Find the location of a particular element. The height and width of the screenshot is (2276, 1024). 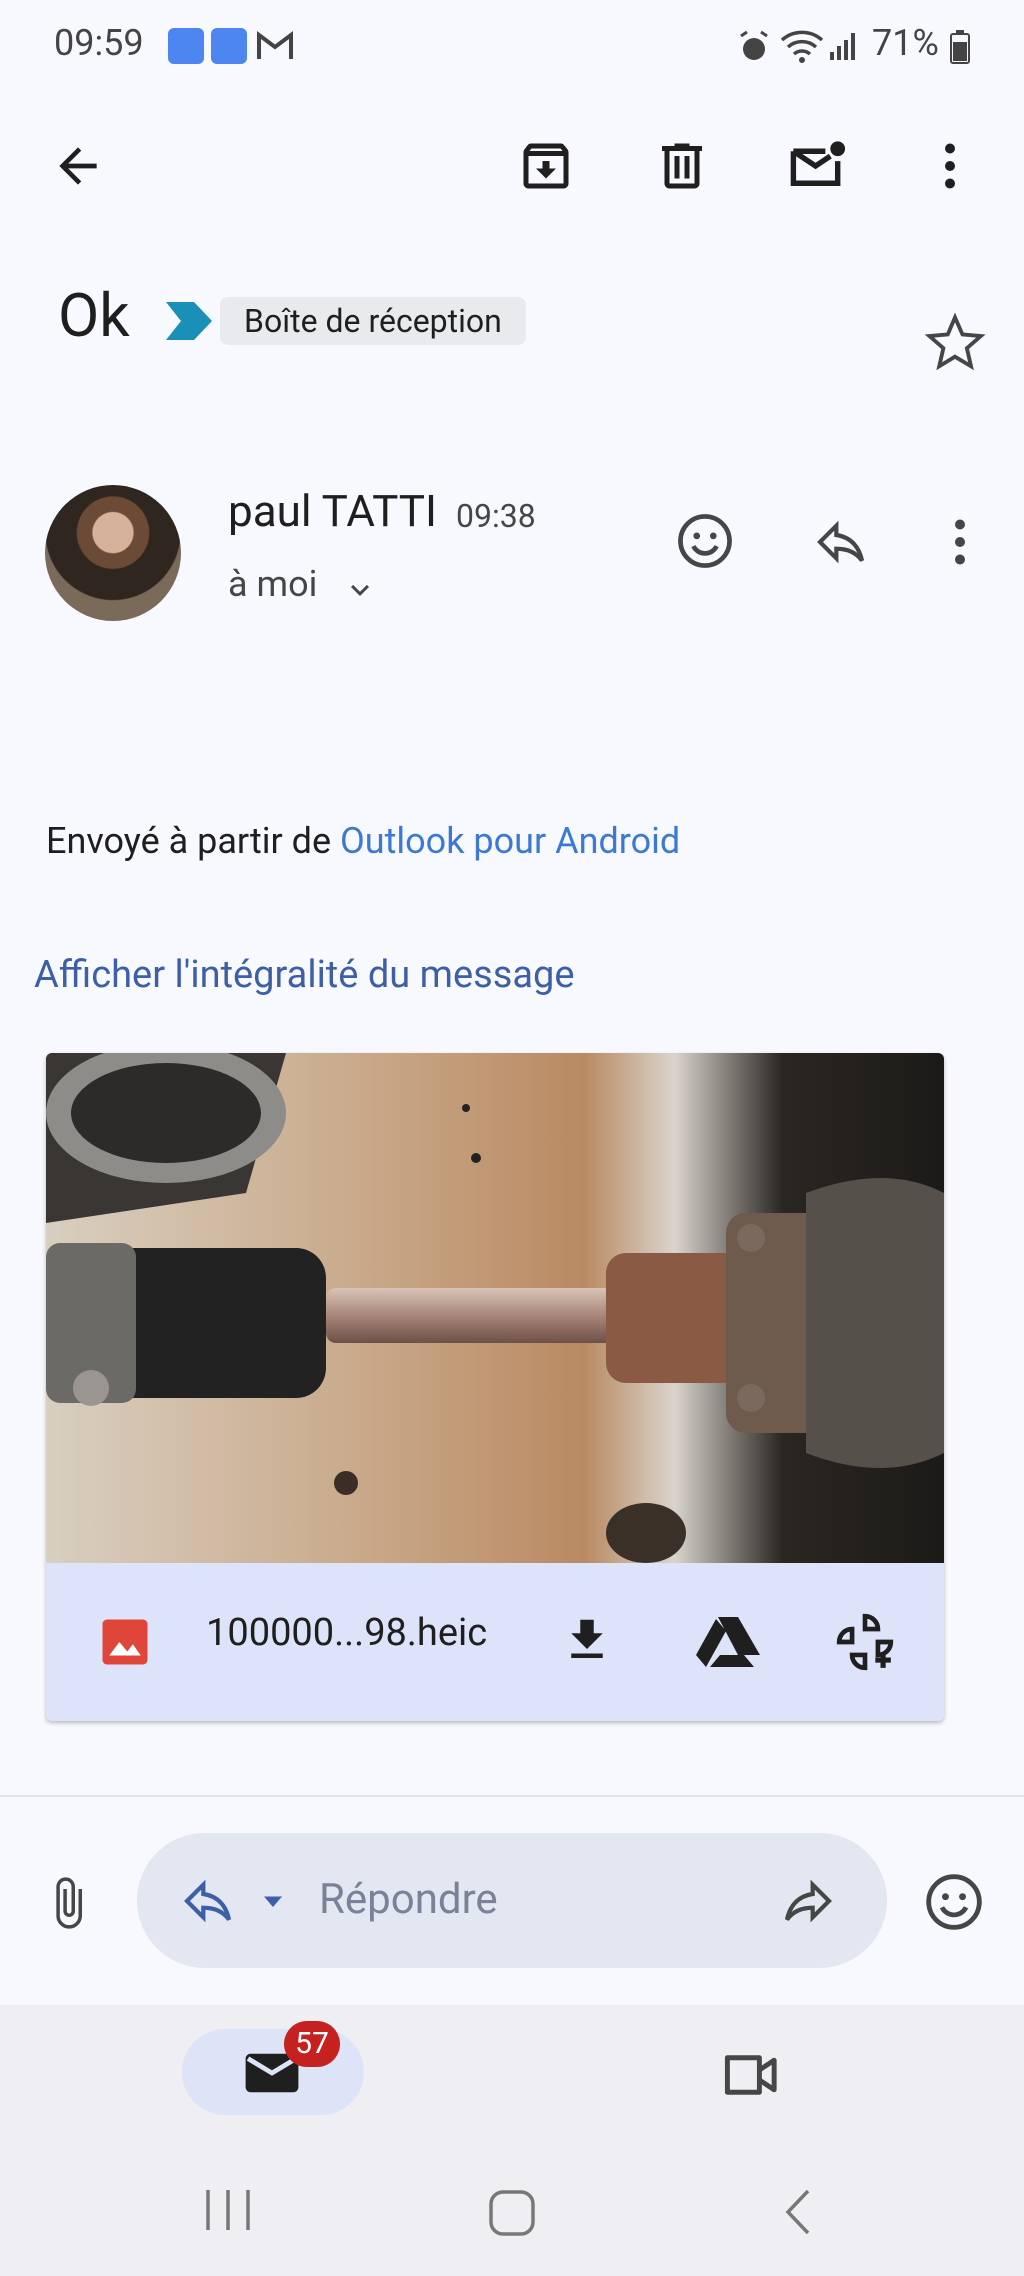

back-arrow-icon is located at coordinates (78, 166).